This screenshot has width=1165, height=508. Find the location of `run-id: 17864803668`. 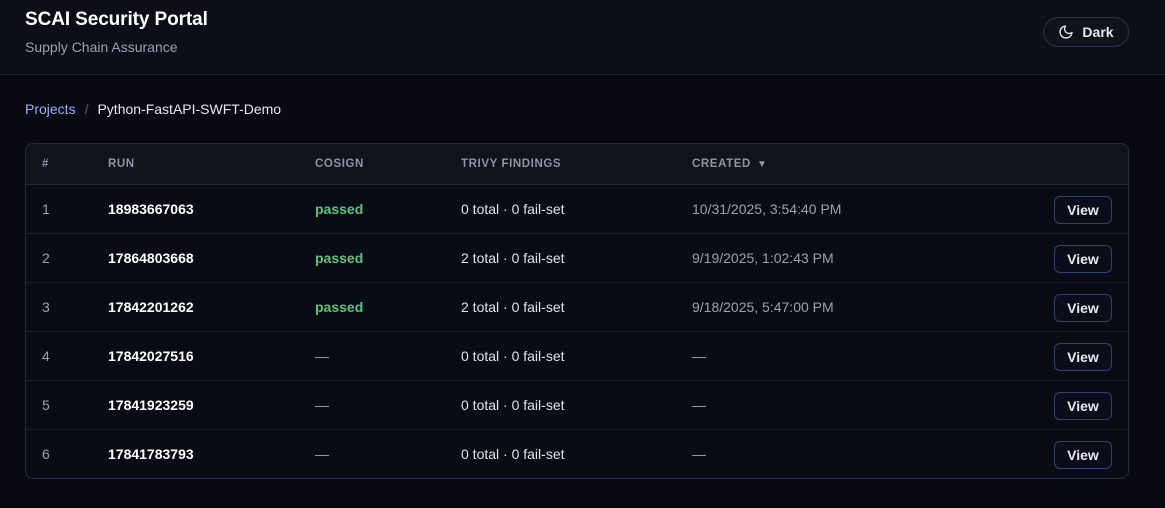

run-id: 17864803668 is located at coordinates (151, 258).